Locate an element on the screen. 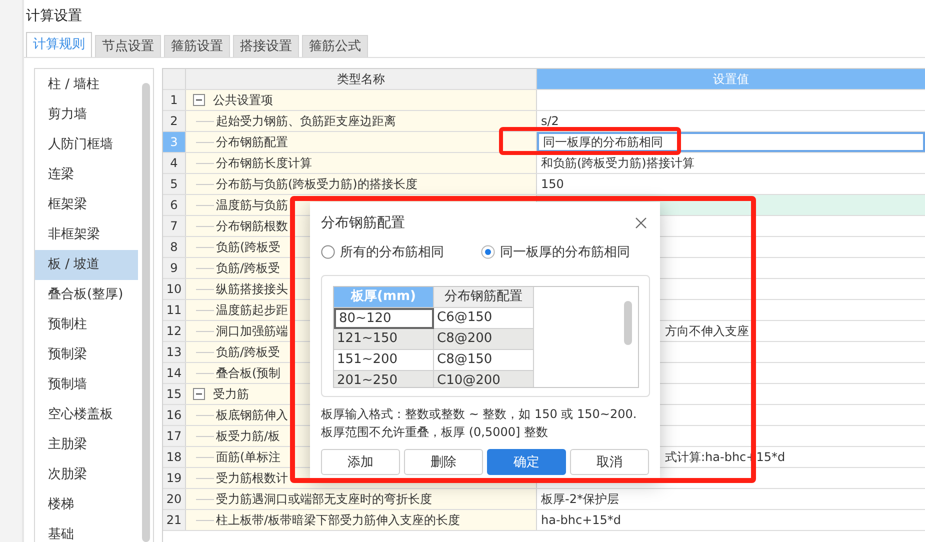  hint-text: 板厚输入格式：整数或整数 ~ 整数，如 150 或 150~200. is located at coordinates (479, 414).